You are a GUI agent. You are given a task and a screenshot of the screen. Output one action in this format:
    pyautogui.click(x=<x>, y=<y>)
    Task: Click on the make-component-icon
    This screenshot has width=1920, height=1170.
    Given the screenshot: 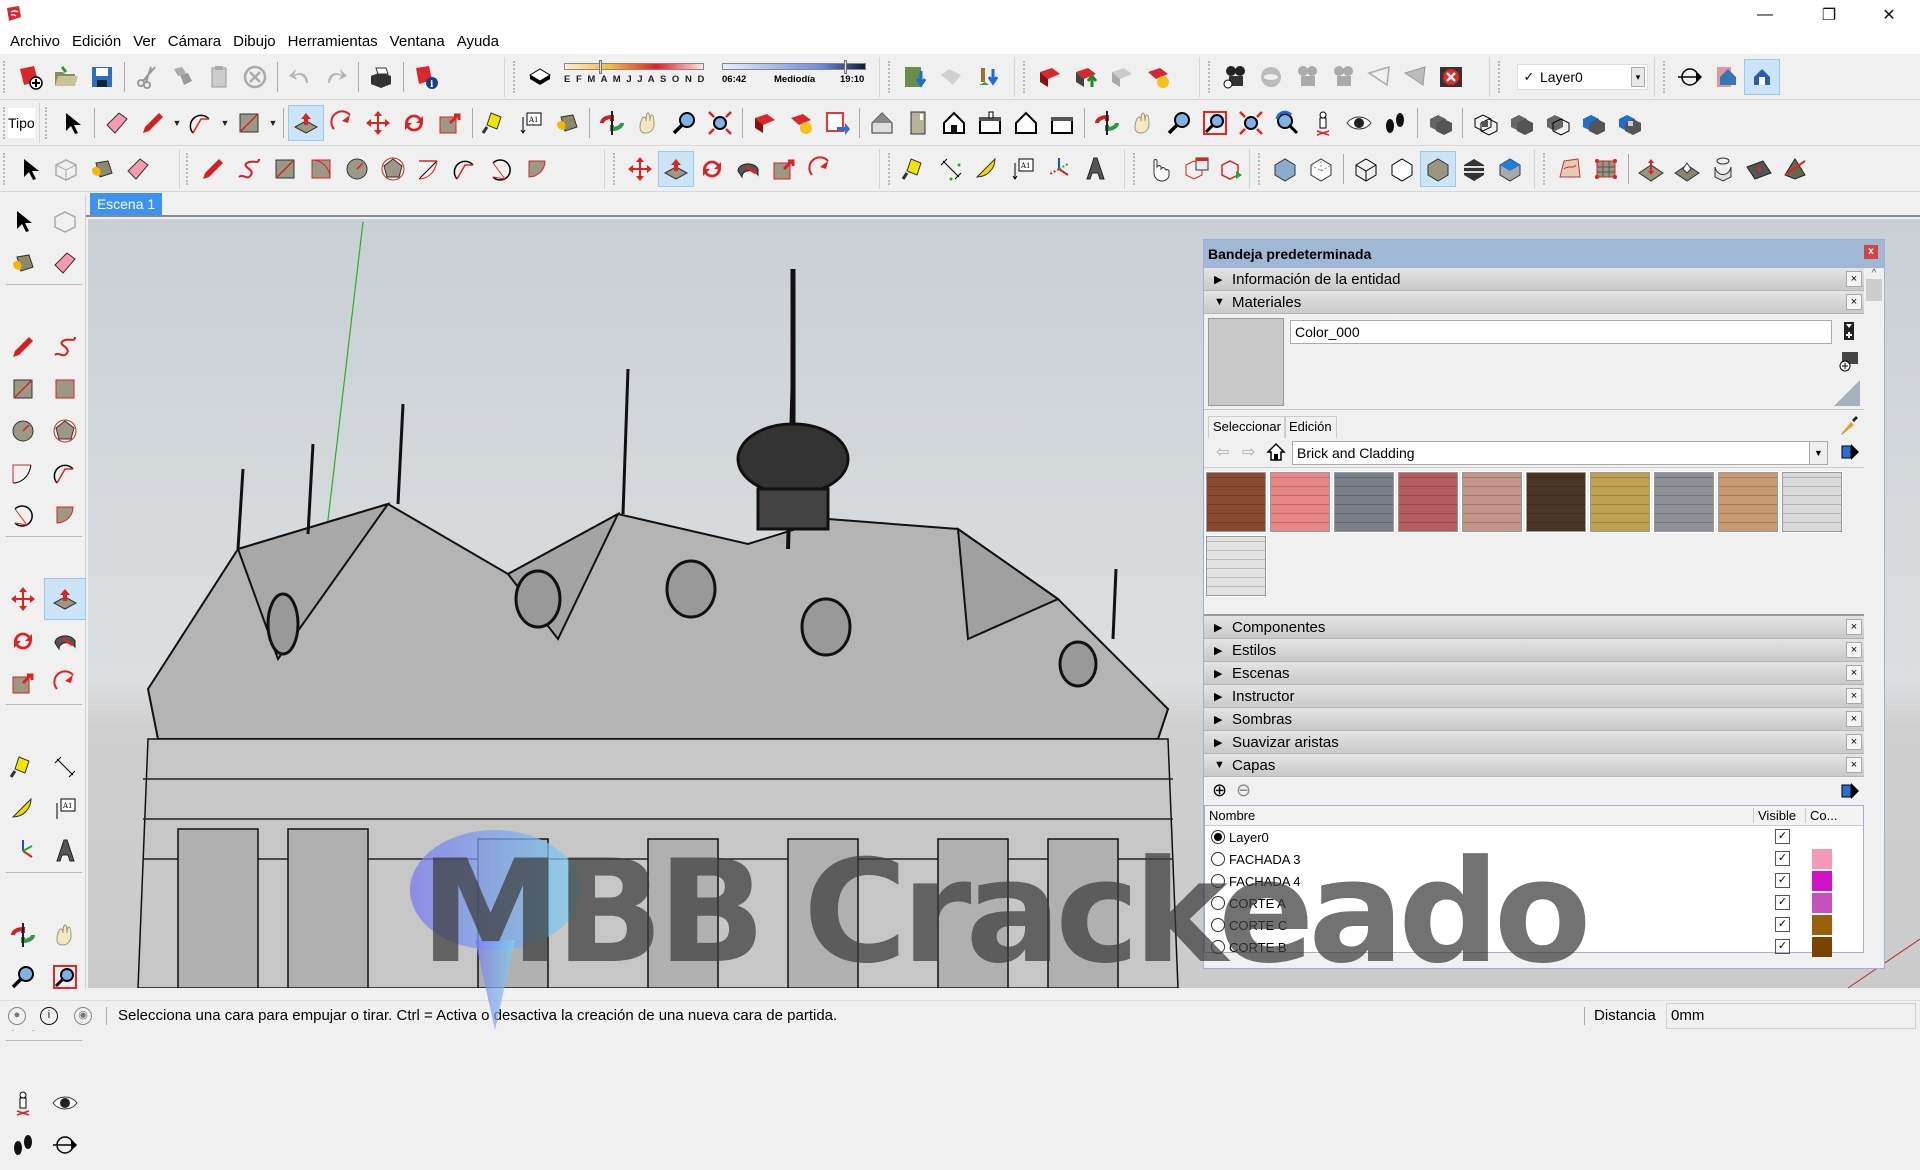 What is the action you would take?
    pyautogui.click(x=65, y=221)
    